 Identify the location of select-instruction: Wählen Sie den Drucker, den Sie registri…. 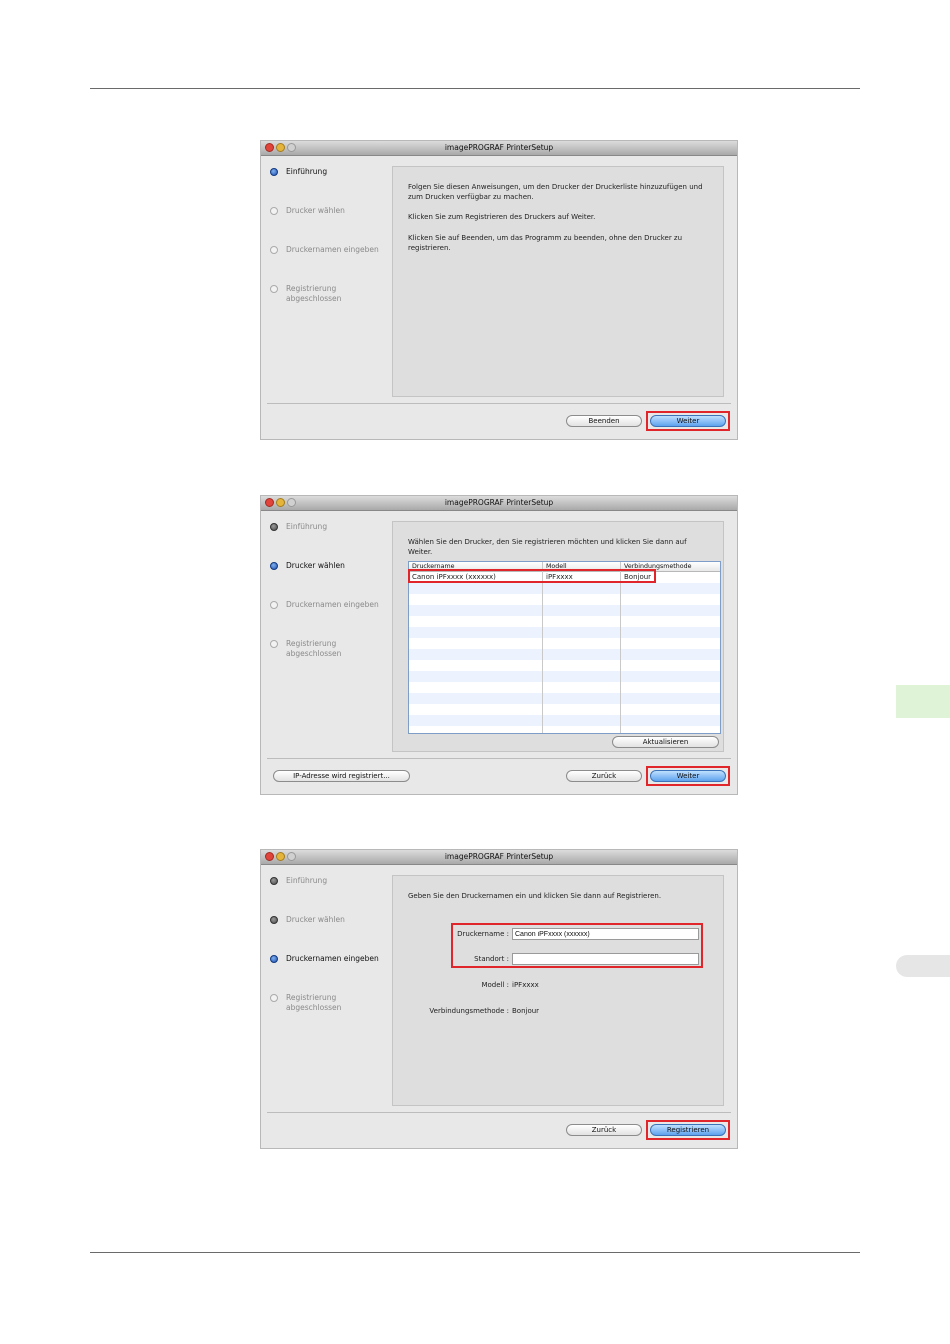
(547, 547).